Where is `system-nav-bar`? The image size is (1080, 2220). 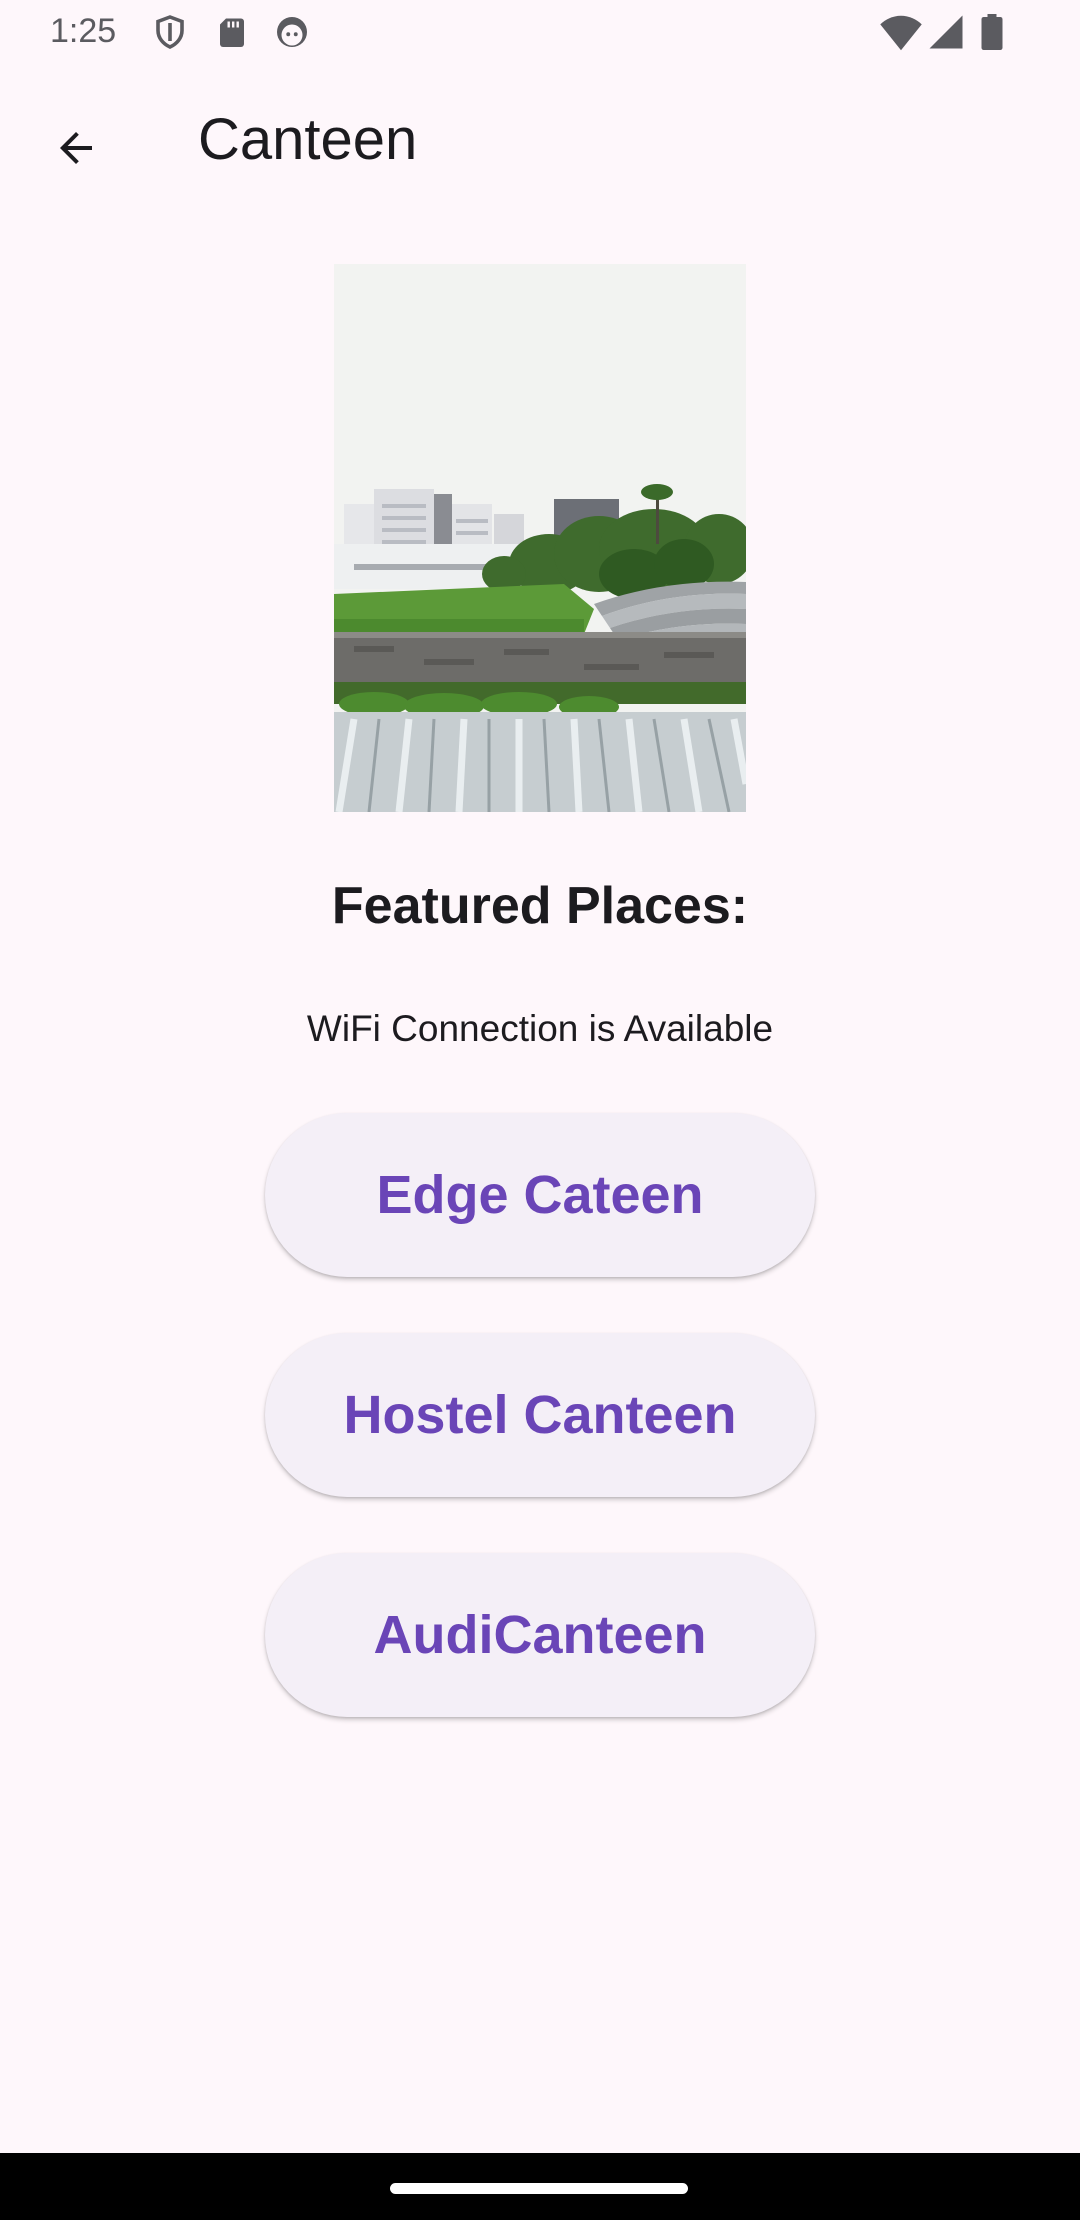 system-nav-bar is located at coordinates (540, 2186).